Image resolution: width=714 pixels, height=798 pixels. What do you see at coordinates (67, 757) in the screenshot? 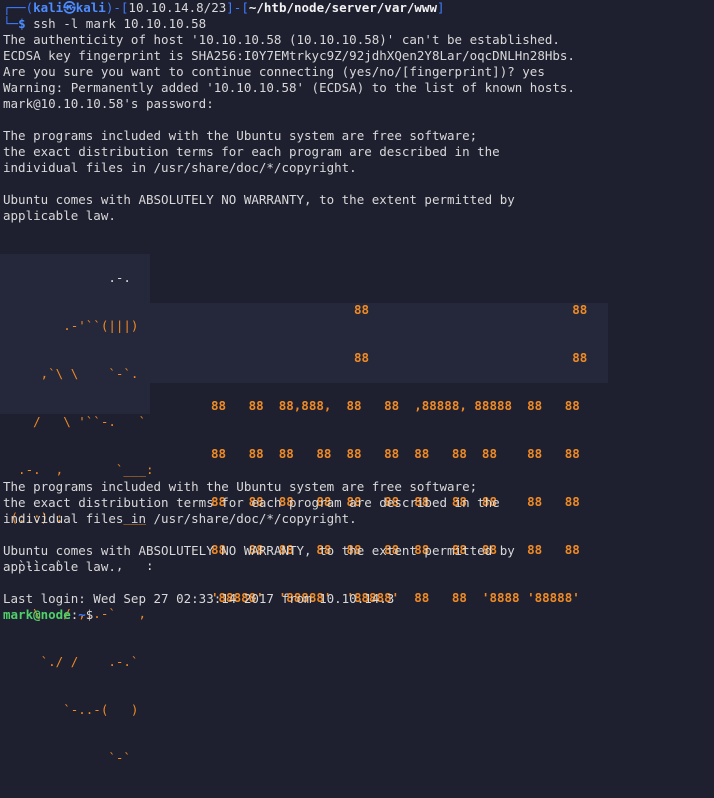
I see `ascii-logo-line: `-`` at bounding box center [67, 757].